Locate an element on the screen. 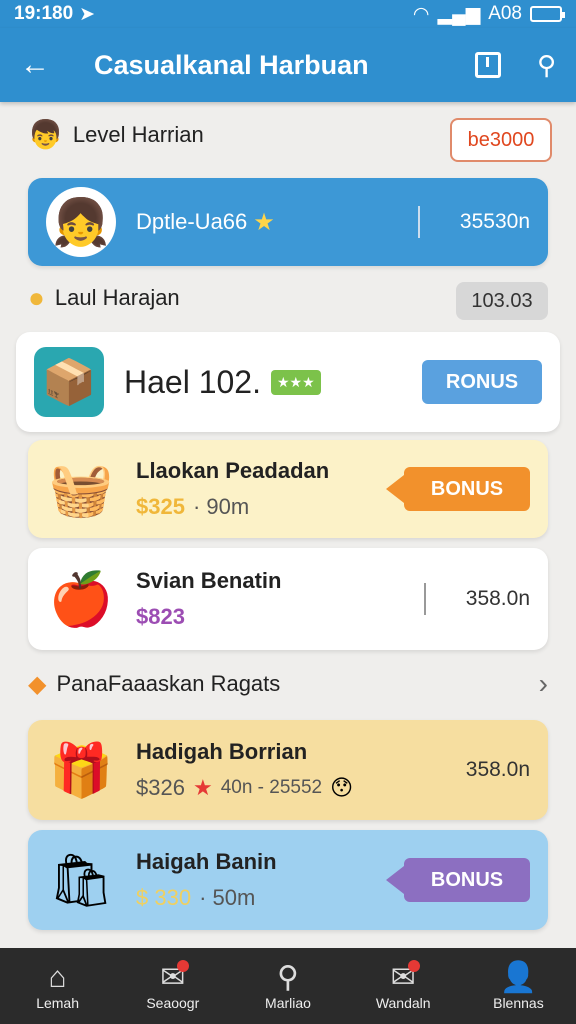 The height and width of the screenshot is (1024, 576). section-laul-harajan: ● Laul Harajan is located at coordinates (104, 298).